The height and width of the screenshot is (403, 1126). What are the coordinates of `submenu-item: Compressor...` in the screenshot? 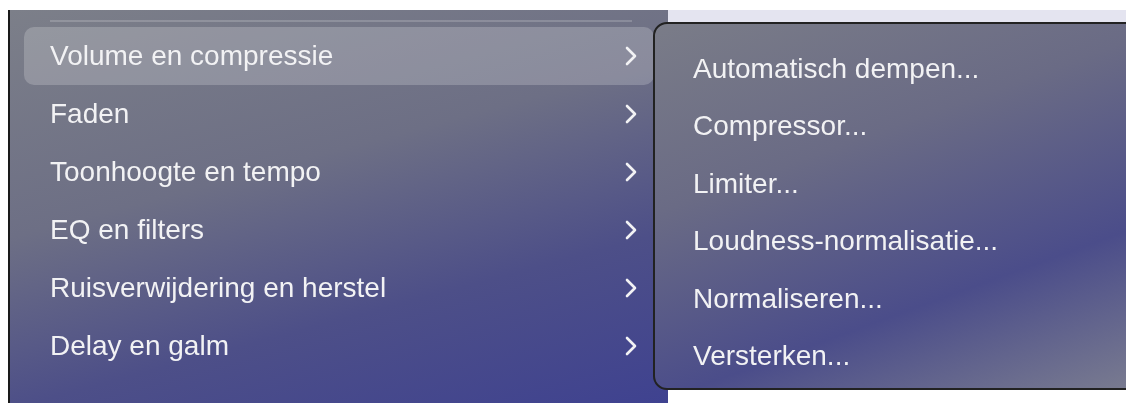 It's located at (909, 126).